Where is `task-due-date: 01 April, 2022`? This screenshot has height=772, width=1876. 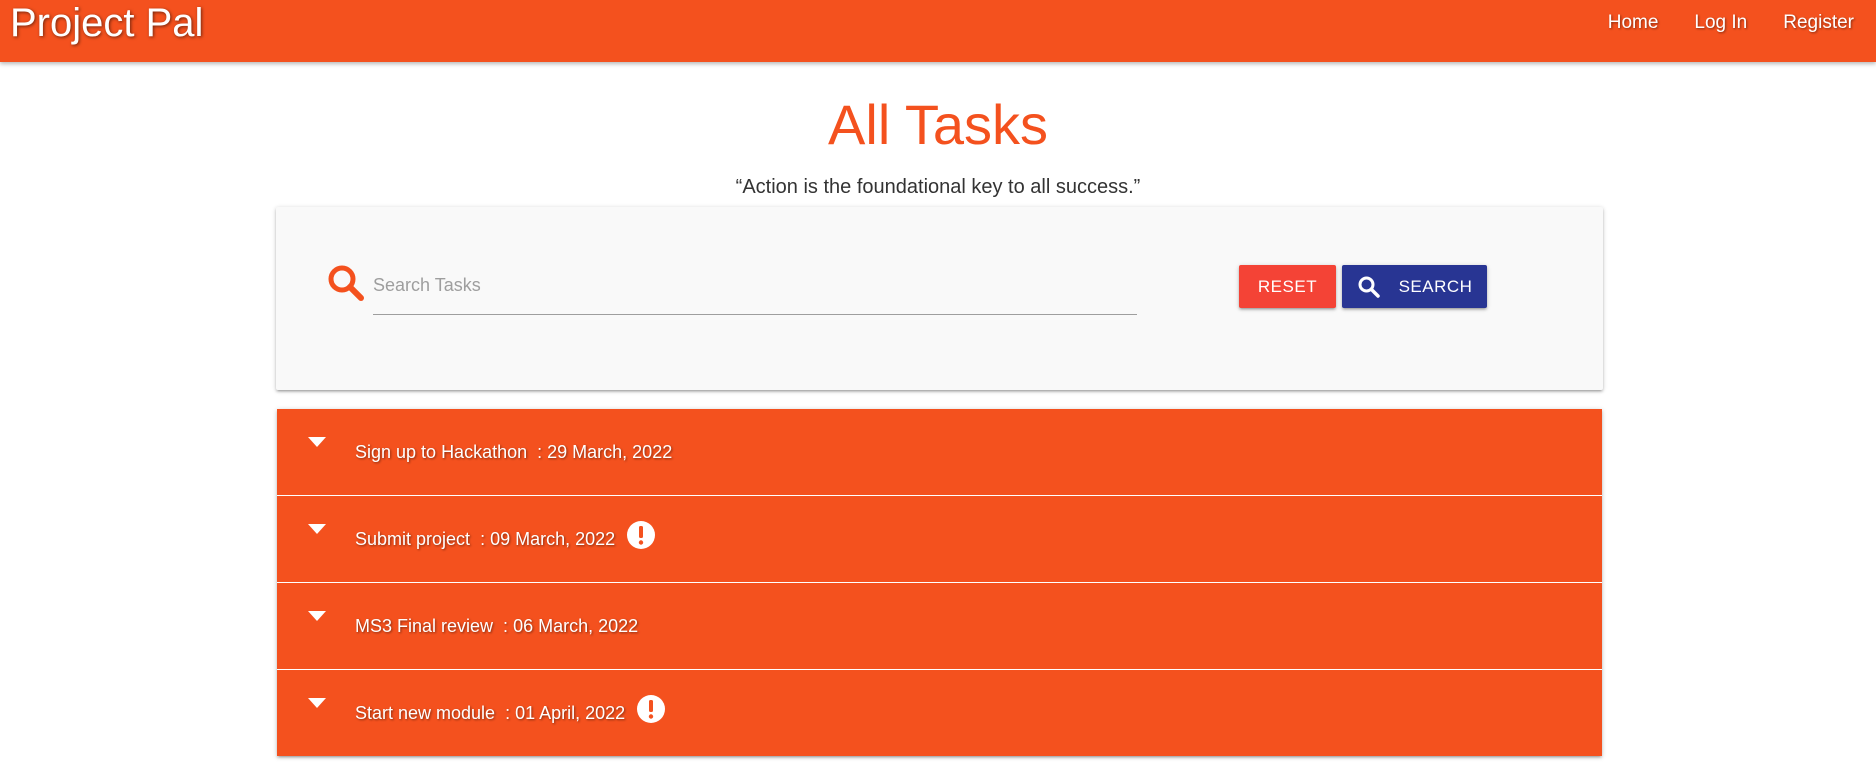 task-due-date: 01 April, 2022 is located at coordinates (570, 713).